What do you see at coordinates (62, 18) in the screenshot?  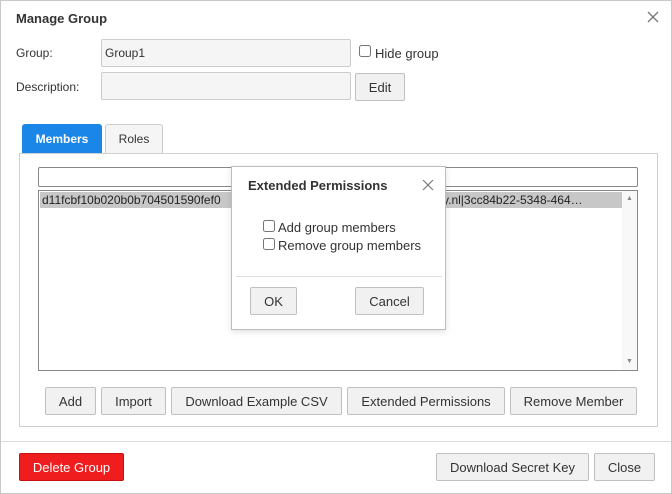 I see `dialog-title: Manage Group` at bounding box center [62, 18].